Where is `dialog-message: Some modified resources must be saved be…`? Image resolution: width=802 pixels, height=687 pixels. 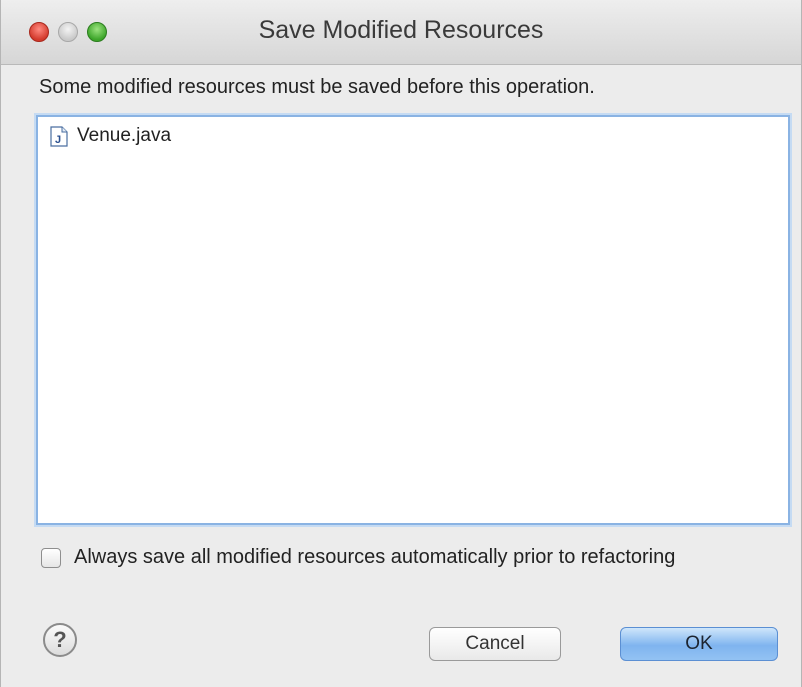
dialog-message: Some modified resources must be saved be… is located at coordinates (317, 87).